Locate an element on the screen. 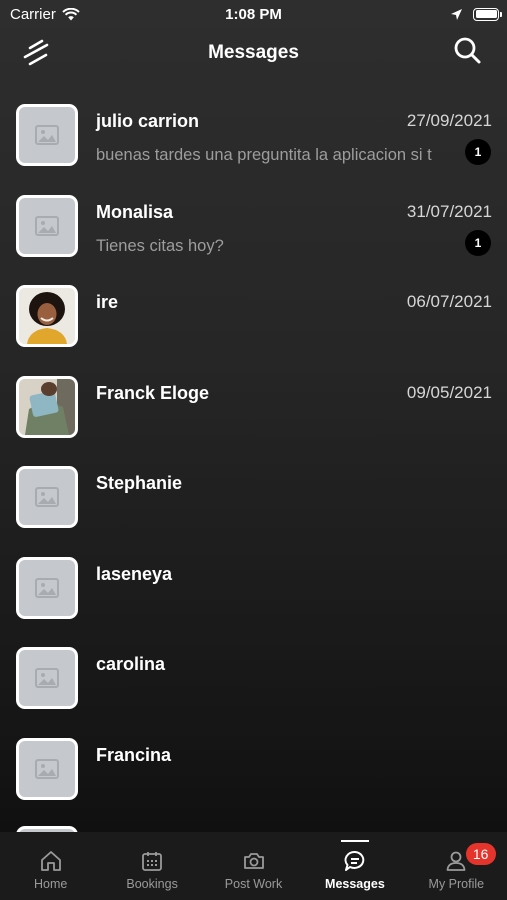  conversation-row: carolina is located at coordinates (253, 678).